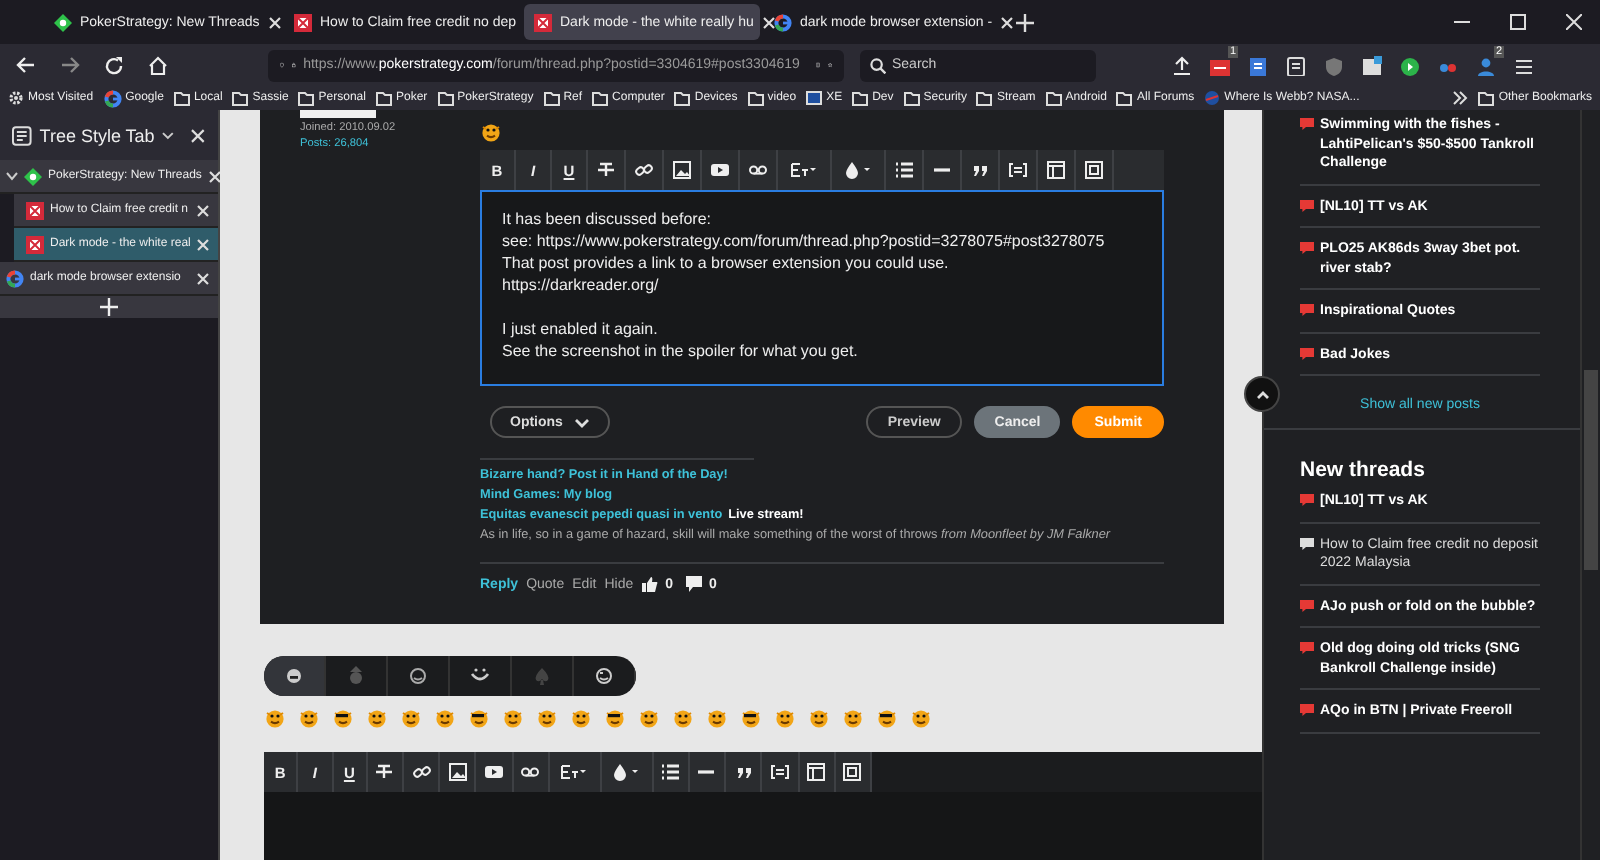 This screenshot has width=1600, height=860. What do you see at coordinates (1460, 98) in the screenshot?
I see `chevrons-icon` at bounding box center [1460, 98].